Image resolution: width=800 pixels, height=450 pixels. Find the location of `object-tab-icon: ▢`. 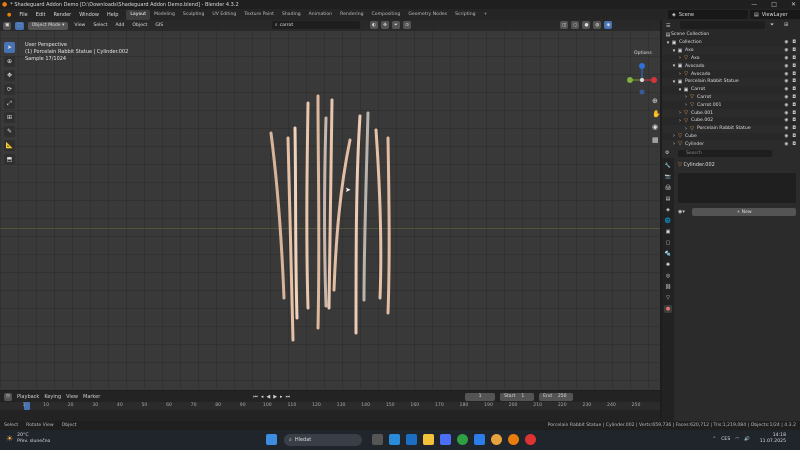

object-tab-icon: ▢ is located at coordinates (668, 243).